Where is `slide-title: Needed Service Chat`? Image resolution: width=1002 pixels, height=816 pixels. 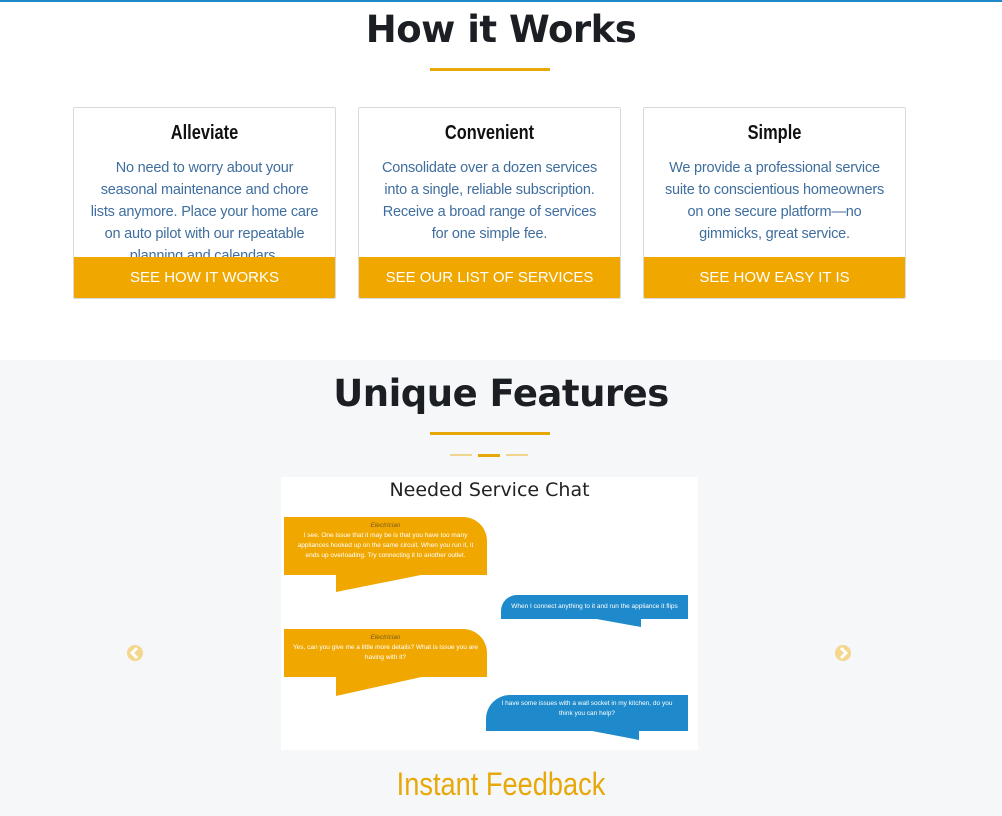 slide-title: Needed Service Chat is located at coordinates (489, 490).